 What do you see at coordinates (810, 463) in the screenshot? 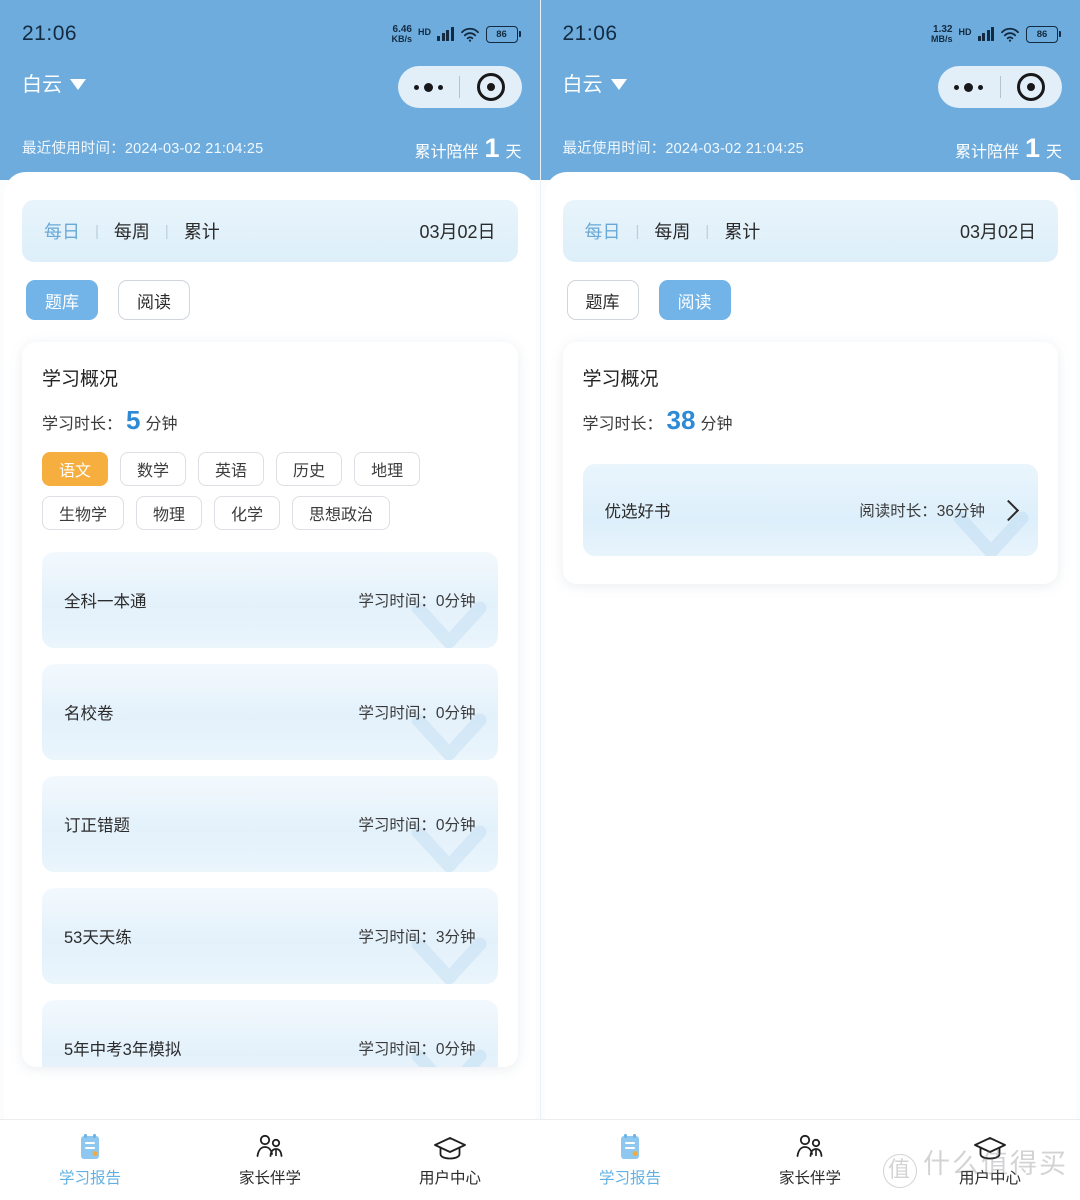
I see `study-overview-card: 学习概况 学习时长： 38 分钟 优选好书 阅读时长：36分钟` at bounding box center [810, 463].